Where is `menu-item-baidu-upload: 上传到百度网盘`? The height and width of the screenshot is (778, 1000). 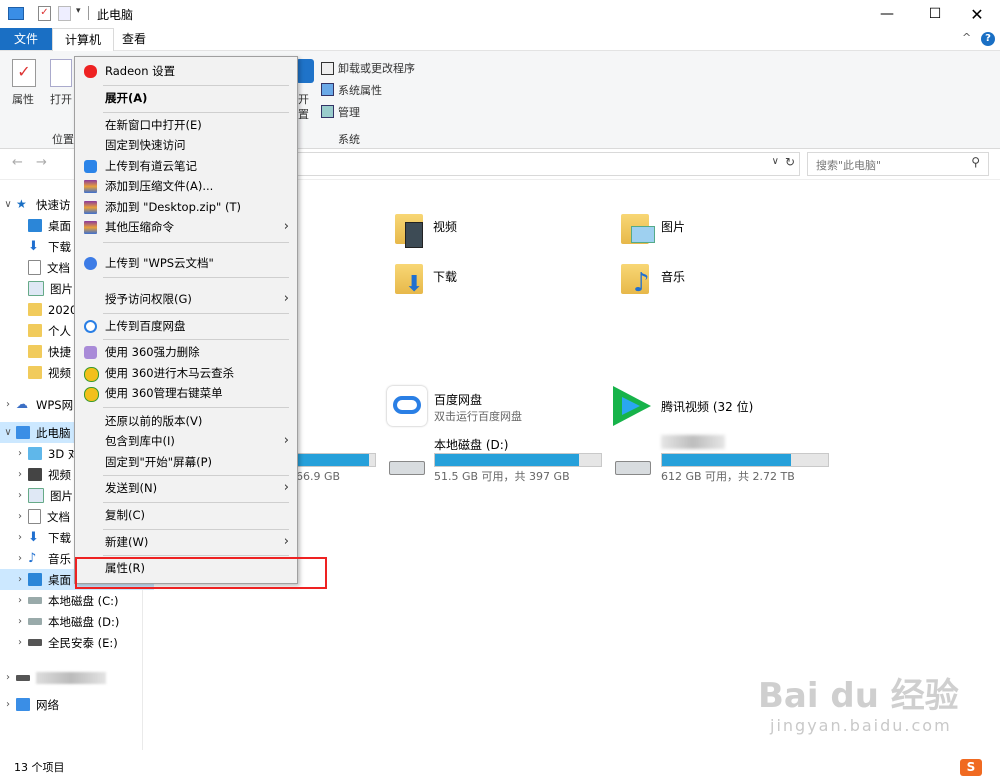 menu-item-baidu-upload: 上传到百度网盘 is located at coordinates (186, 326).